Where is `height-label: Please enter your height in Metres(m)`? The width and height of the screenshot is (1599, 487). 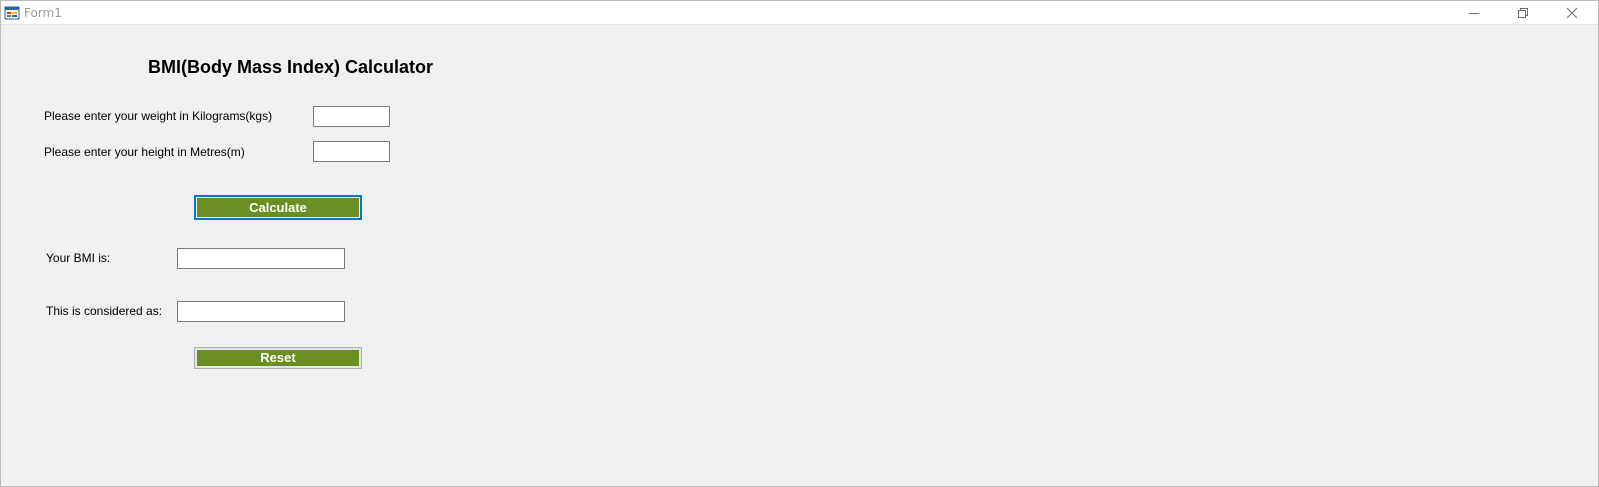
height-label: Please enter your height in Metres(m) is located at coordinates (144, 152).